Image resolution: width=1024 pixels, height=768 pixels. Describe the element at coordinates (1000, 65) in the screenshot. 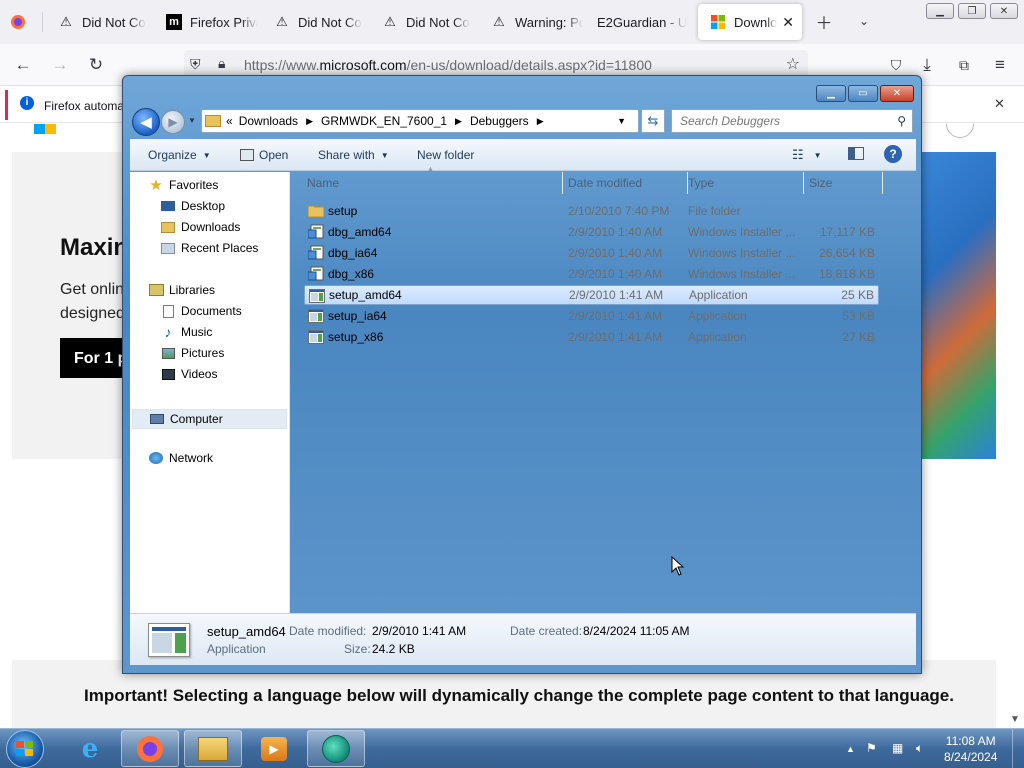

I see `menu-icon: ≡` at that location.